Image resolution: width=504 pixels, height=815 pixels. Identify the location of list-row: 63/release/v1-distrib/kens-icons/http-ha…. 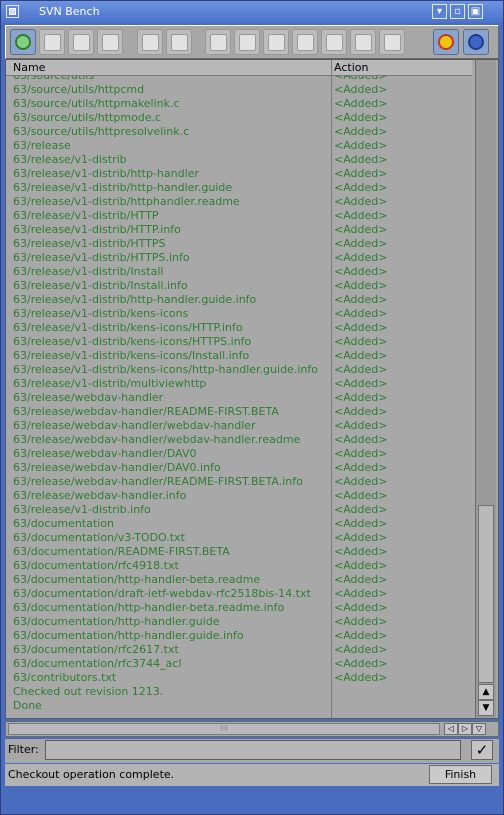
(239, 370).